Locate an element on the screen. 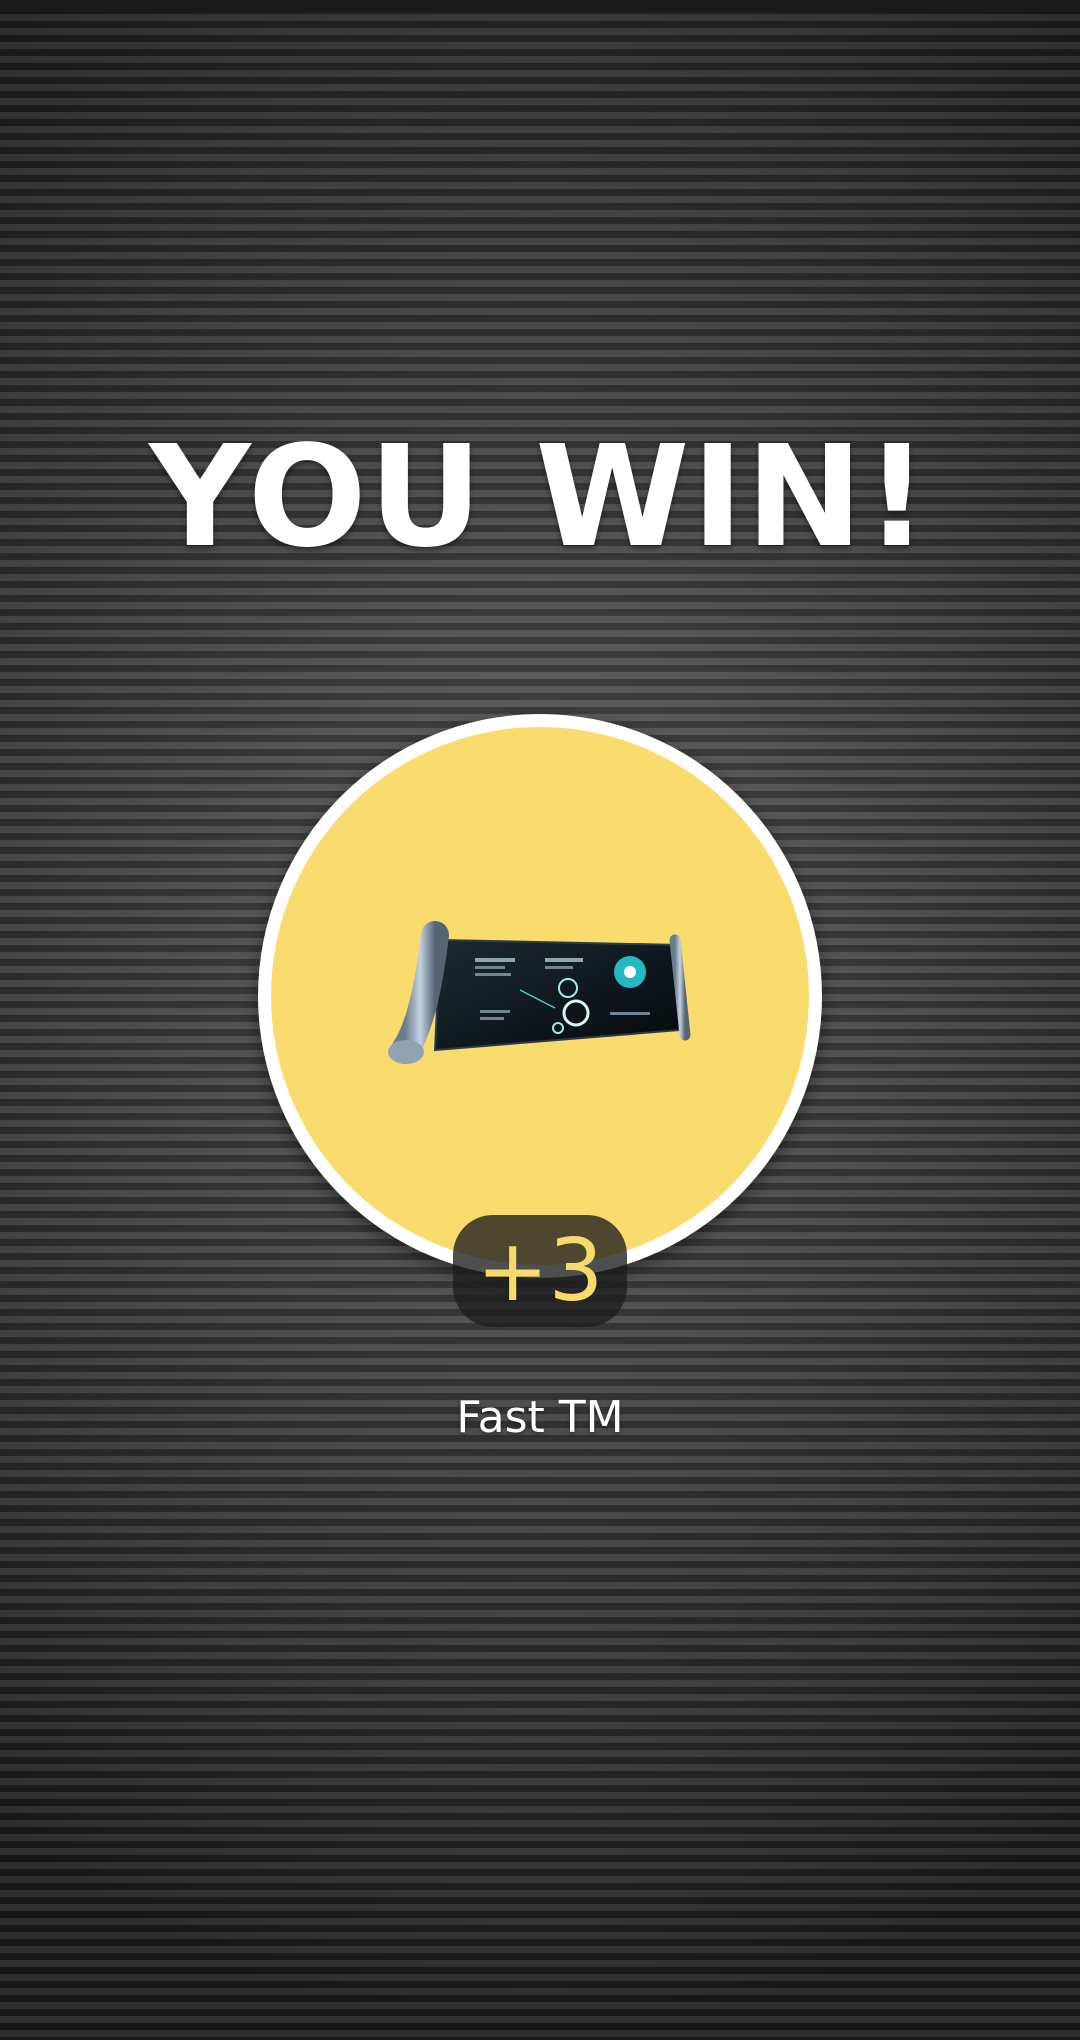 The image size is (1080, 2040). status-bar is located at coordinates (540, 6).